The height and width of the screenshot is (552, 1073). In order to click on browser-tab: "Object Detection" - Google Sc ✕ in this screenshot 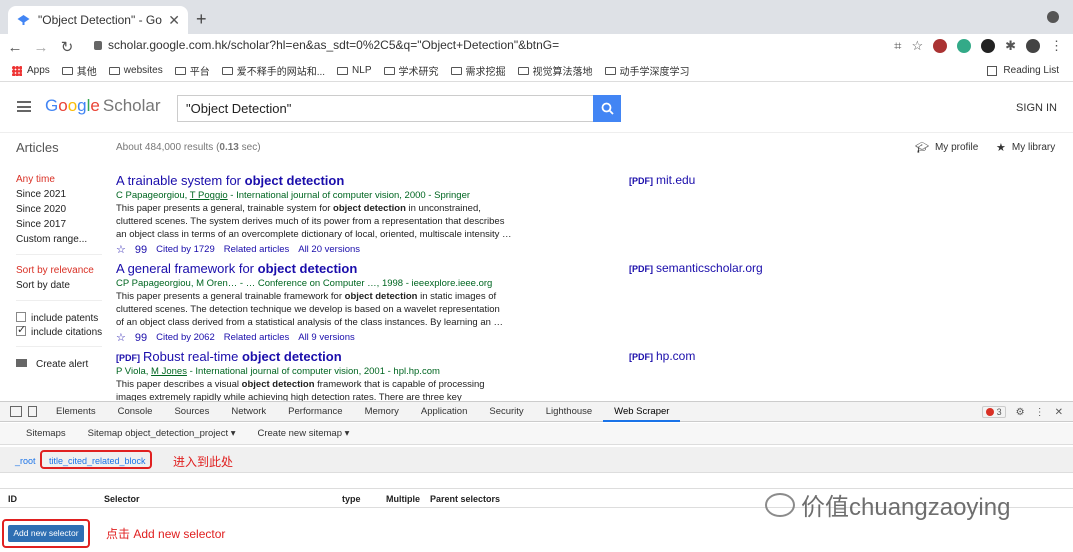, I will do `click(98, 20)`.